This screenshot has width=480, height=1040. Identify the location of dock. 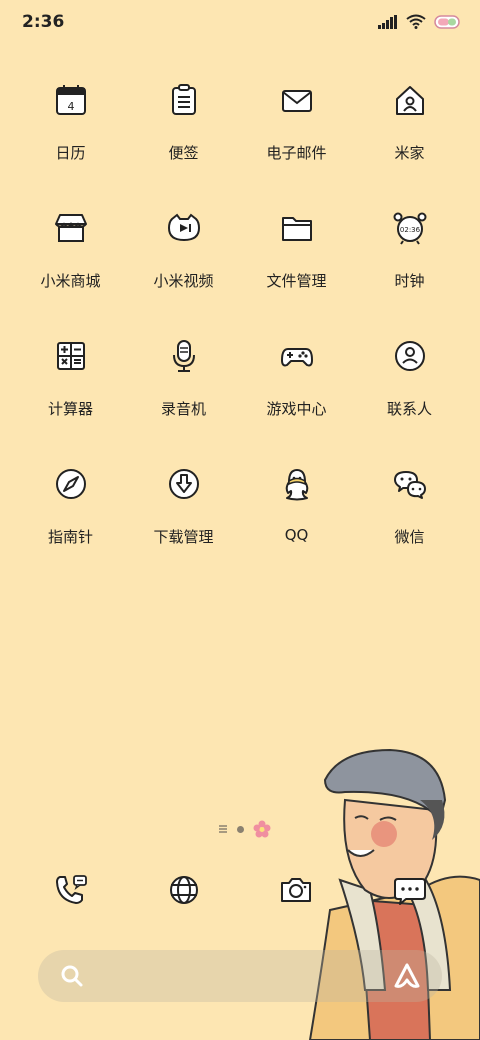
(240, 891).